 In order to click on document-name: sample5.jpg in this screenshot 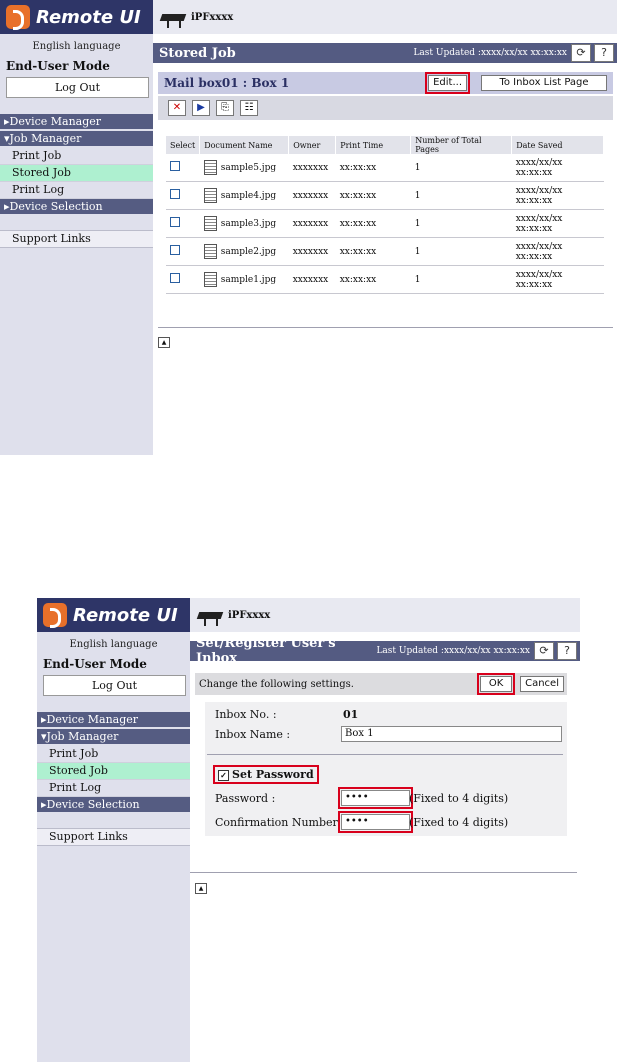, I will do `click(248, 168)`.